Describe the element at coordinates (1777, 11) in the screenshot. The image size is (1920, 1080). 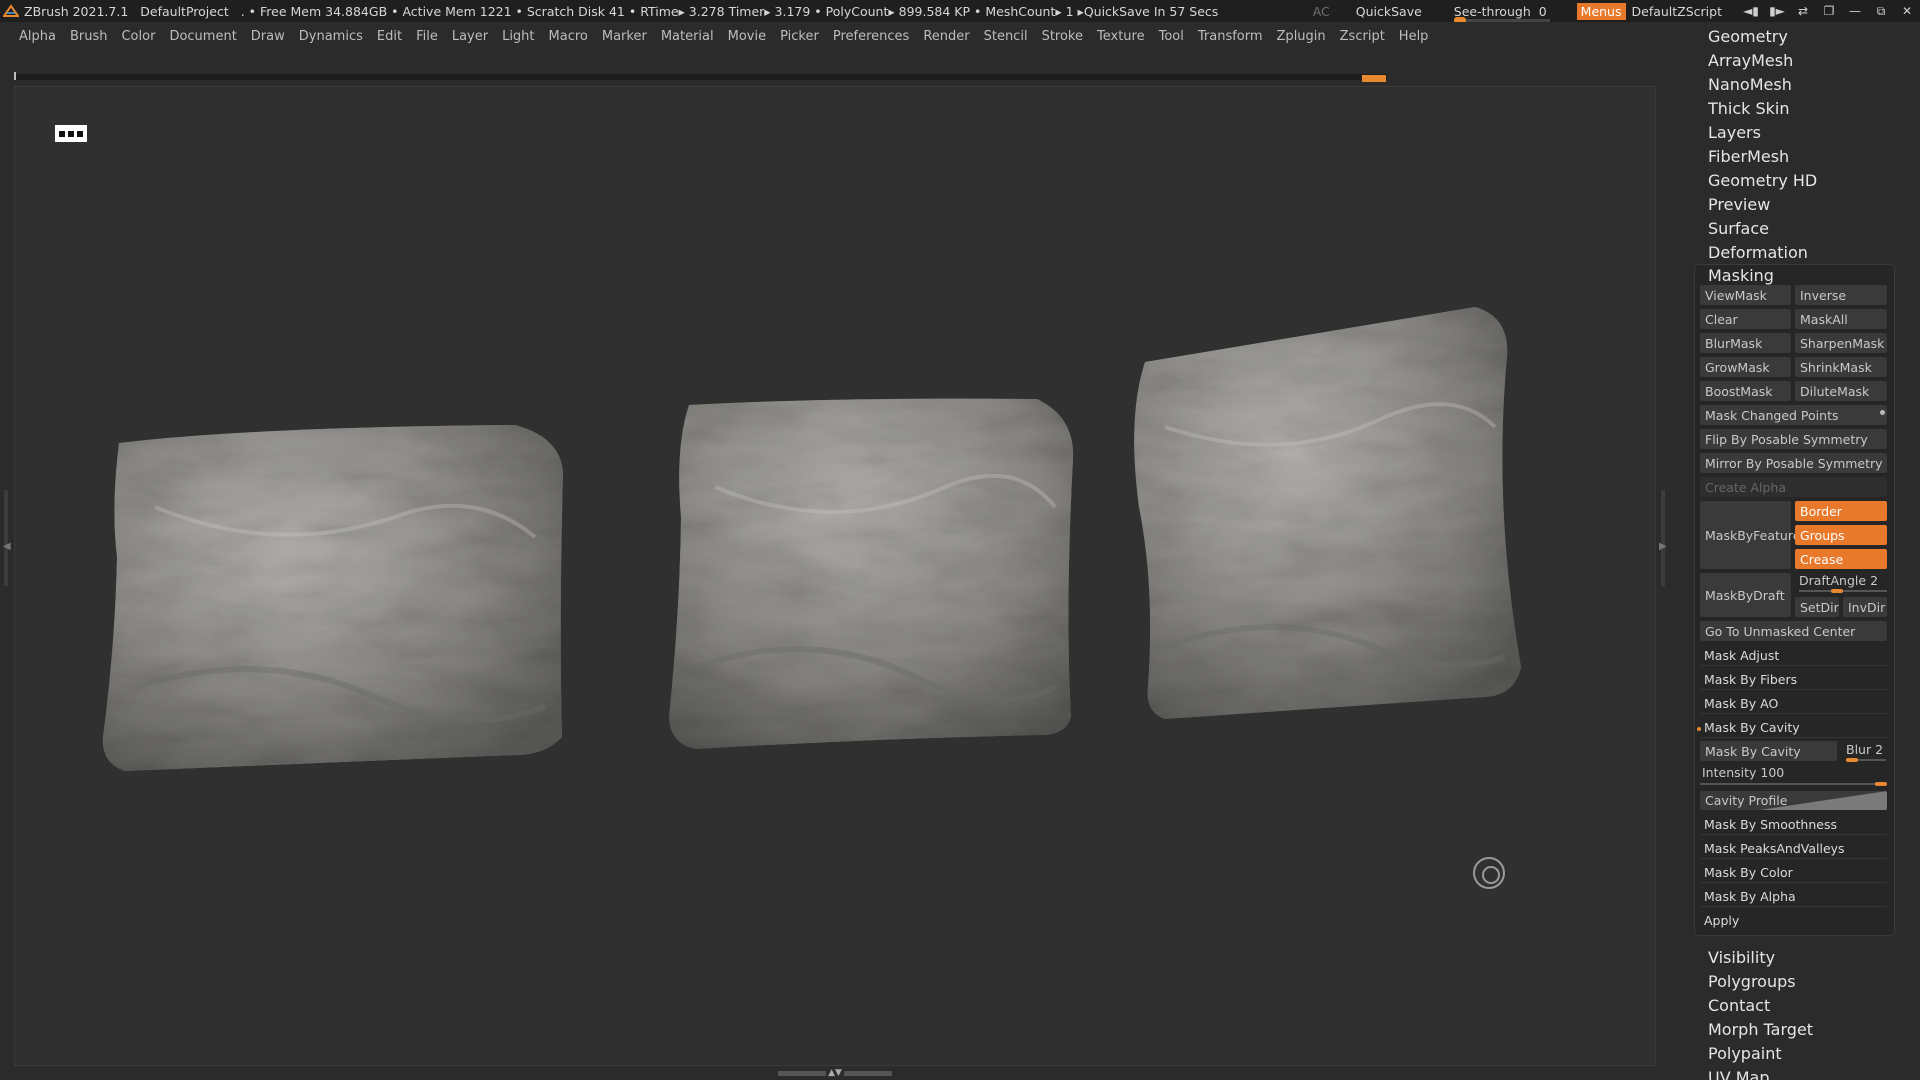
I see `layout-right-icon: ▮►` at that location.